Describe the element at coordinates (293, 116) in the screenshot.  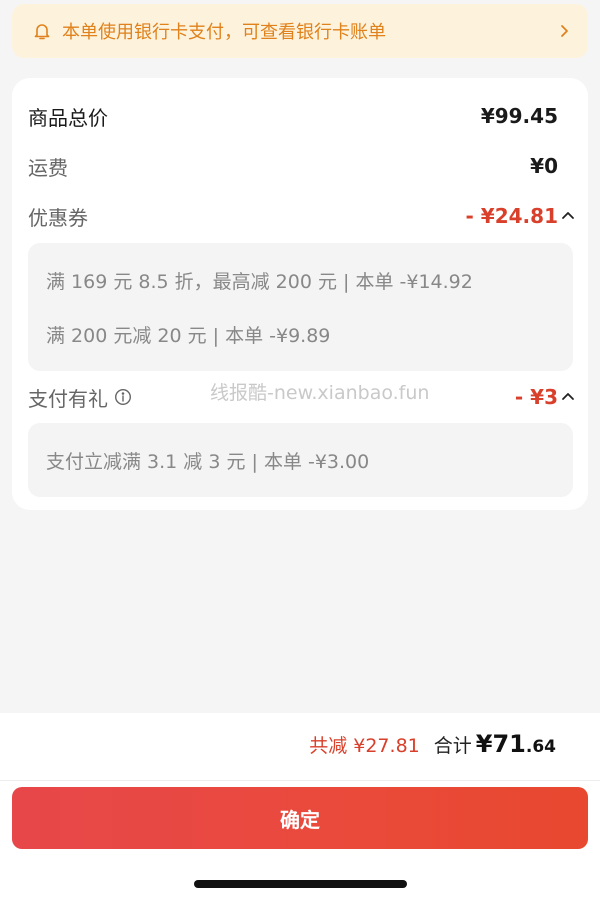
I see `goods-total-row: 商品总价 ¥99.45` at that location.